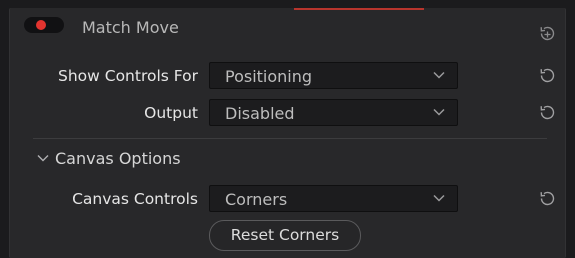 This screenshot has width=575, height=258. What do you see at coordinates (260, 113) in the screenshot?
I see `output-value: Disabled` at bounding box center [260, 113].